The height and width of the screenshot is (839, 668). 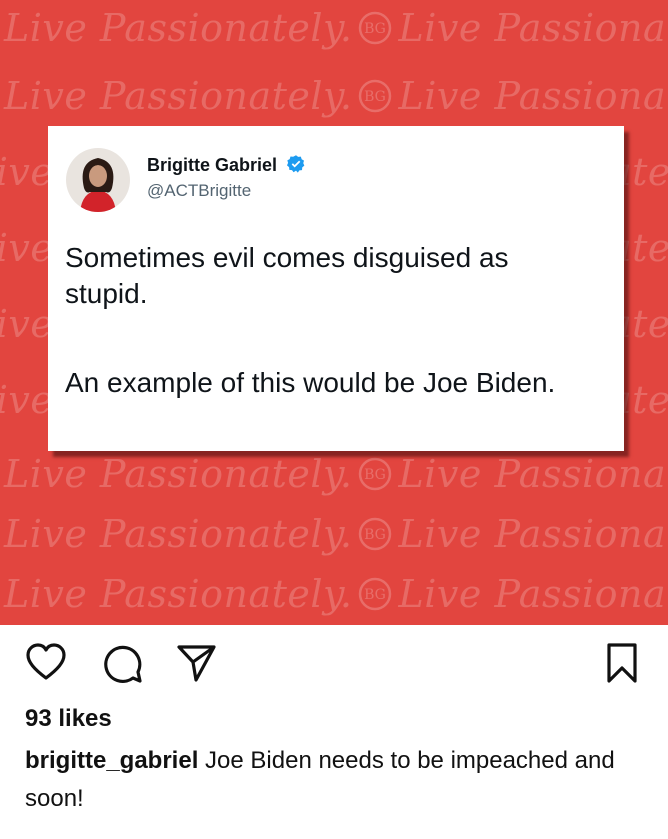 I want to click on save-button, so click(x=622, y=663).